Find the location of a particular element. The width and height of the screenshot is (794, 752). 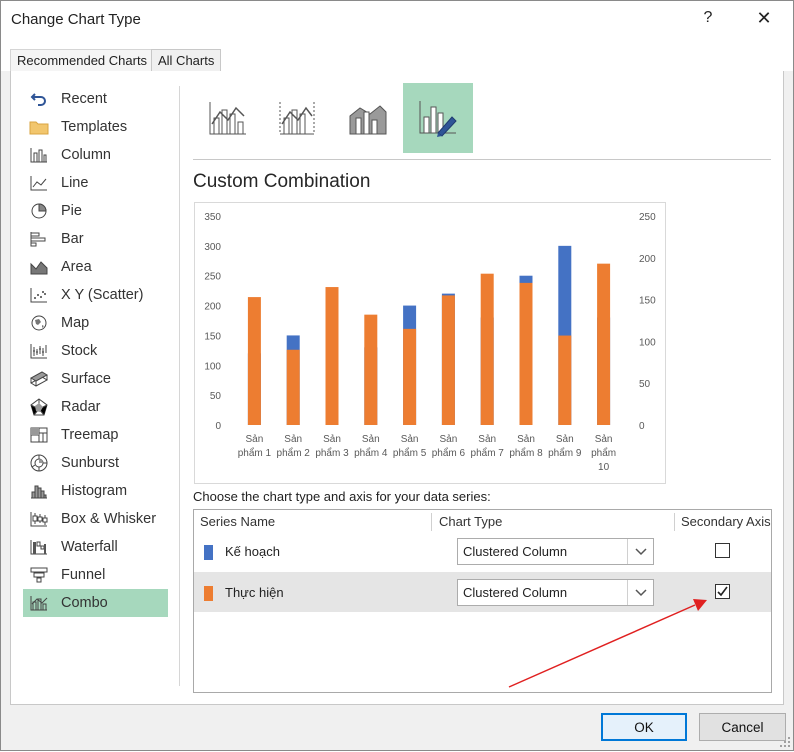

clustered-column-line-icon is located at coordinates (228, 118).